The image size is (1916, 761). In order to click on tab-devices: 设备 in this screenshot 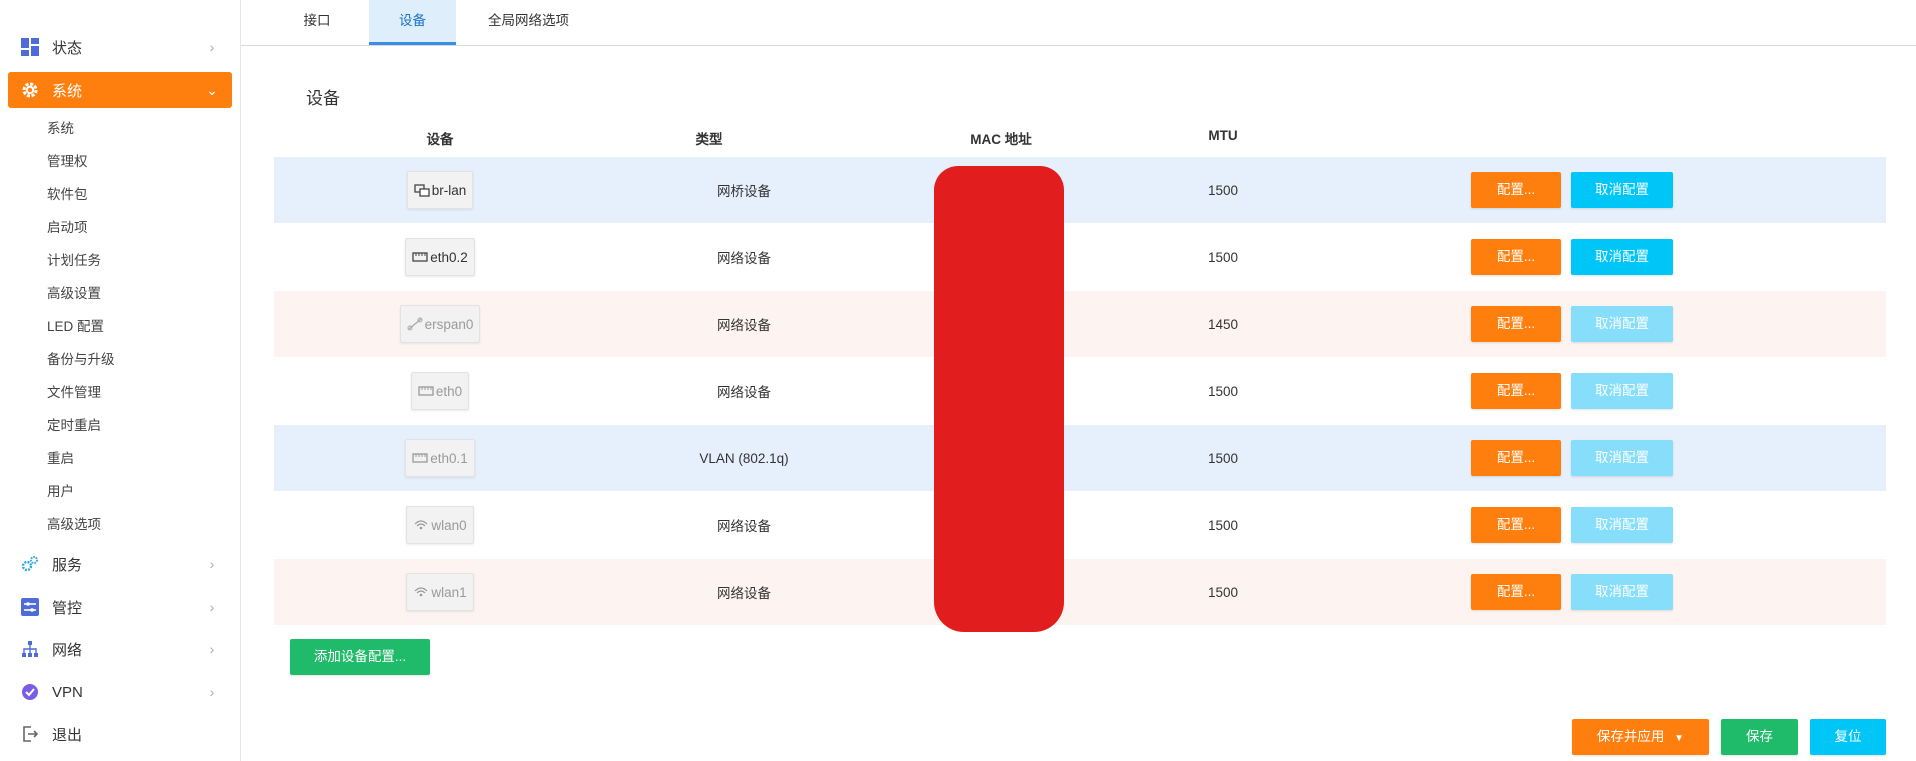, I will do `click(412, 22)`.